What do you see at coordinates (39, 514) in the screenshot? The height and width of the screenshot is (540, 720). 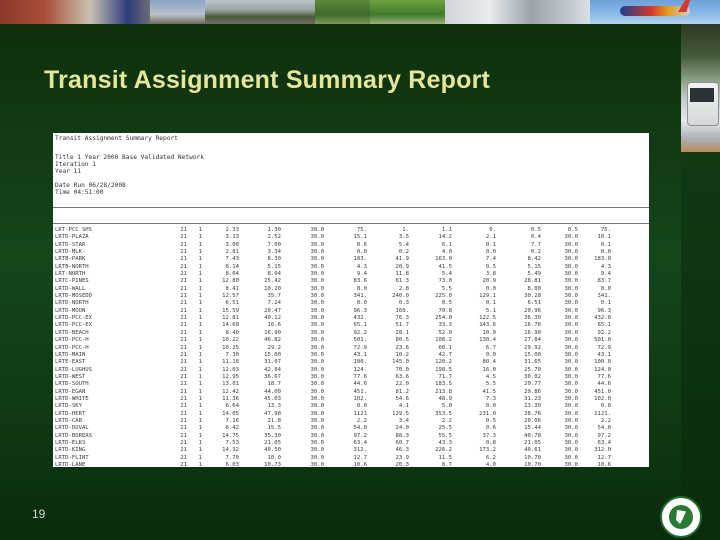 I see `slide-number: 19` at bounding box center [39, 514].